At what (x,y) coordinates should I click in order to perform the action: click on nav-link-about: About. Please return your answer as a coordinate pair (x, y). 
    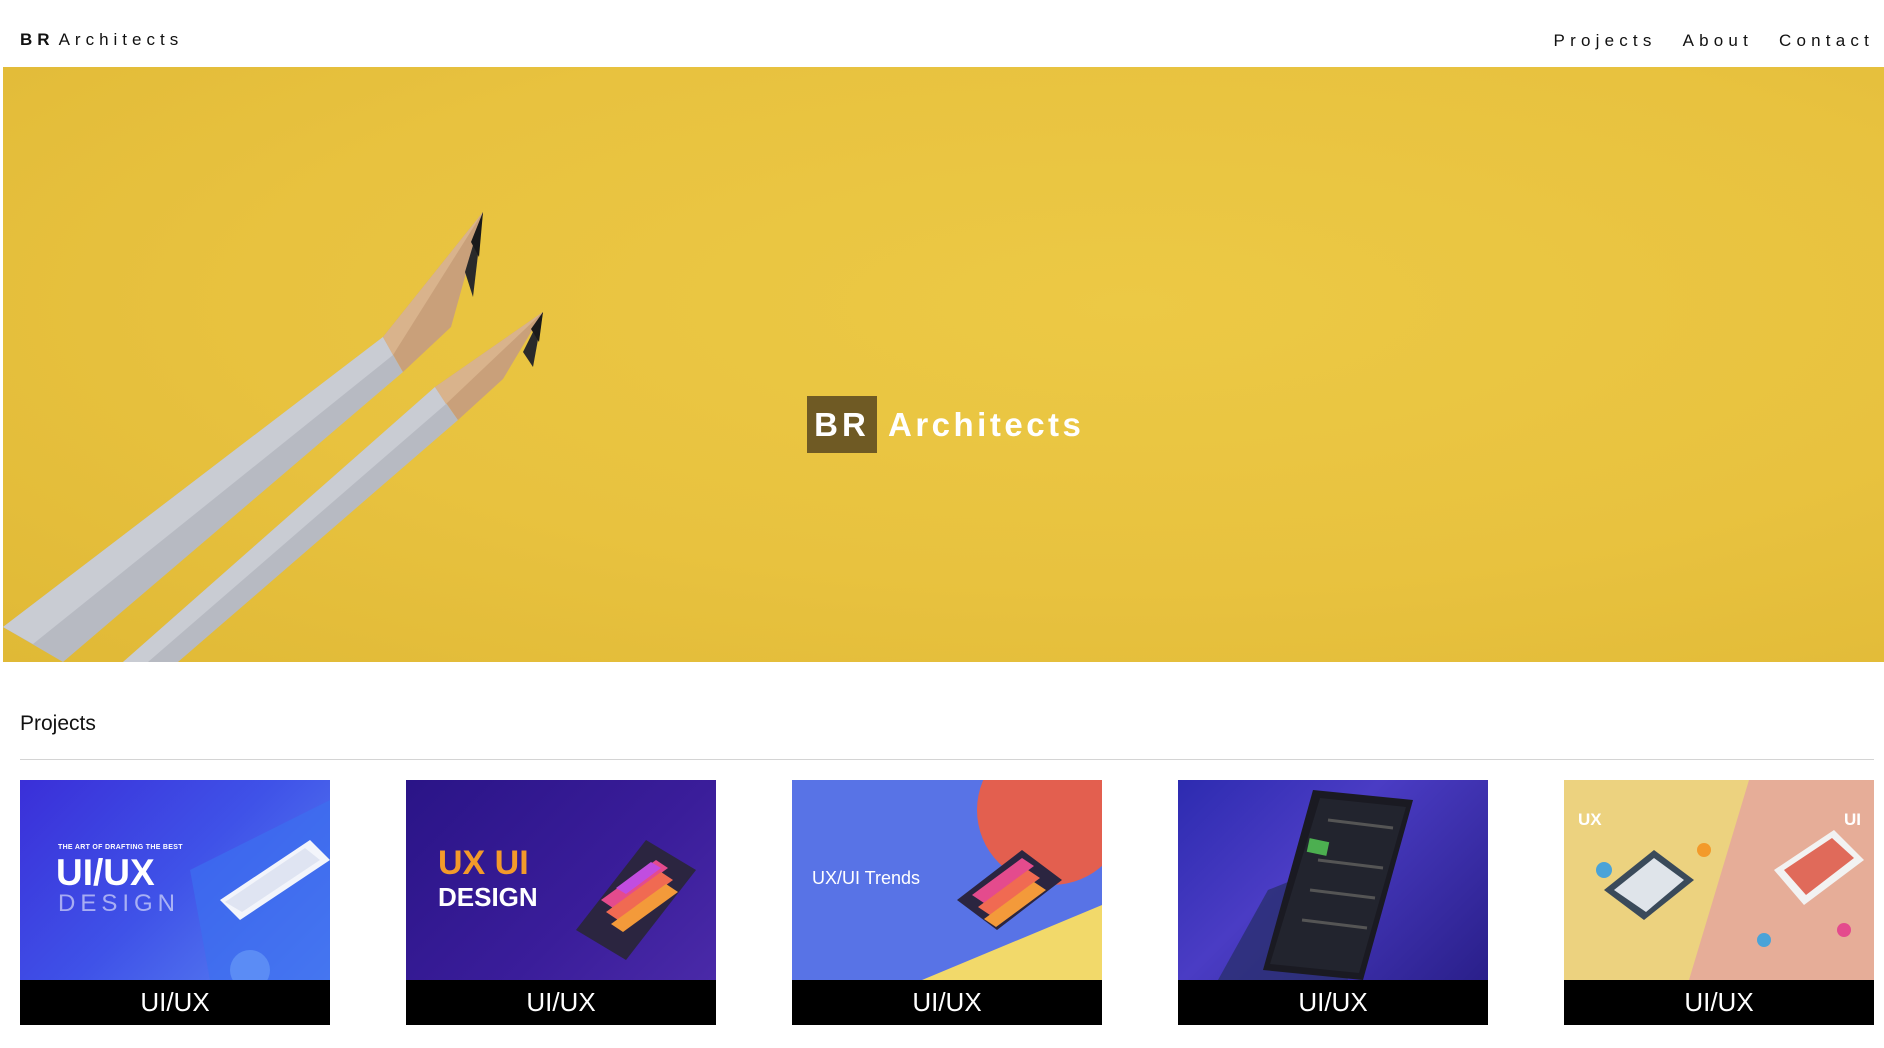
    Looking at the image, I should click on (1718, 41).